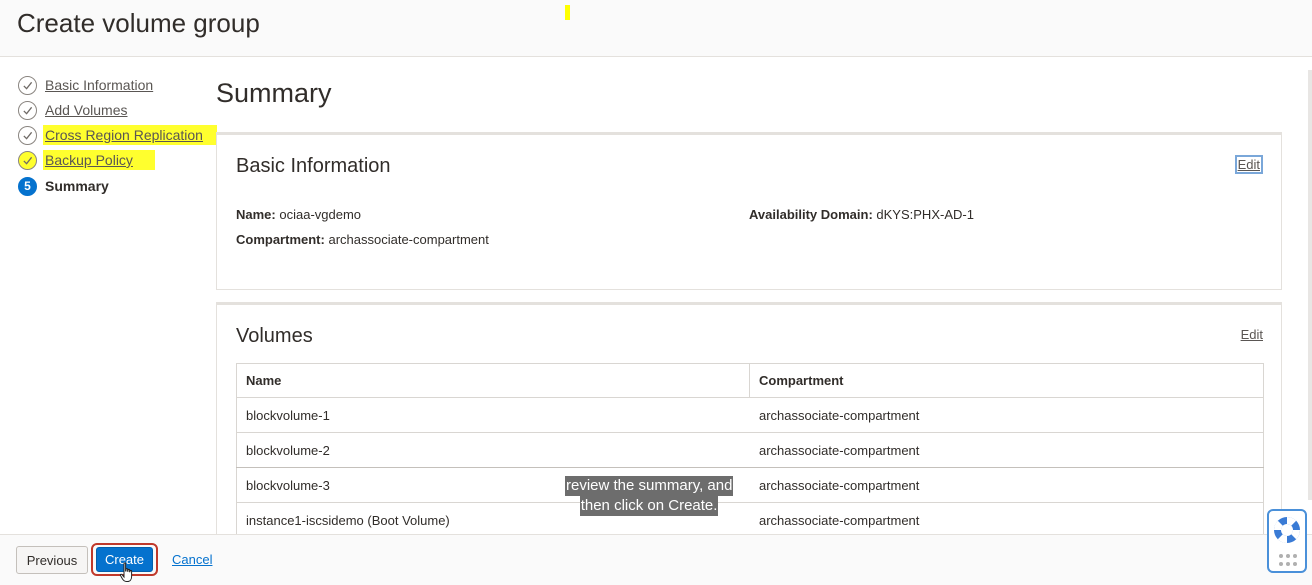 The height and width of the screenshot is (585, 1312). I want to click on step-cross-region-replication: Cross Region Replication, so click(117, 135).